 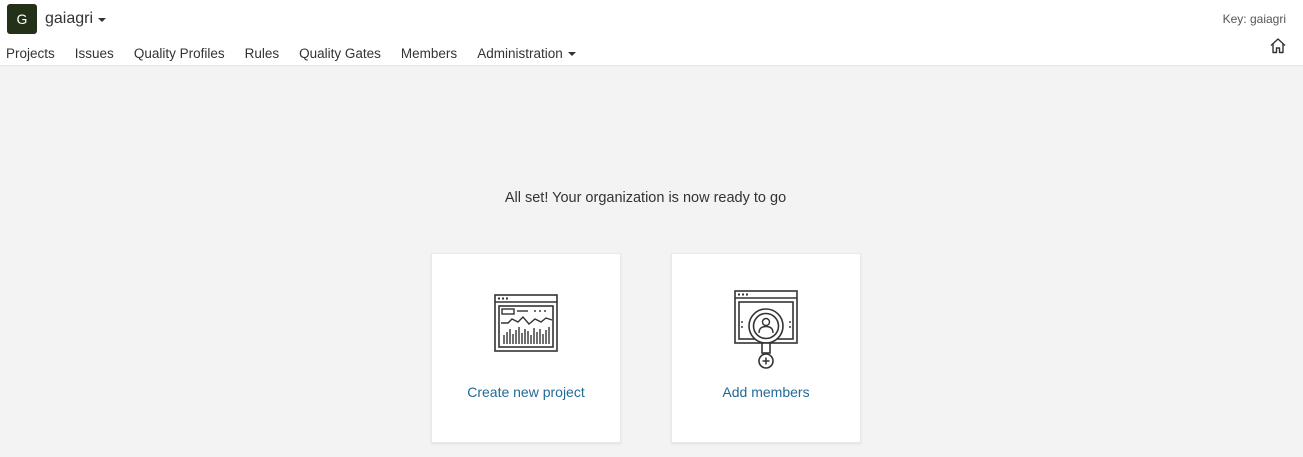 What do you see at coordinates (520, 53) in the screenshot?
I see `nav-administration-label: Administration` at bounding box center [520, 53].